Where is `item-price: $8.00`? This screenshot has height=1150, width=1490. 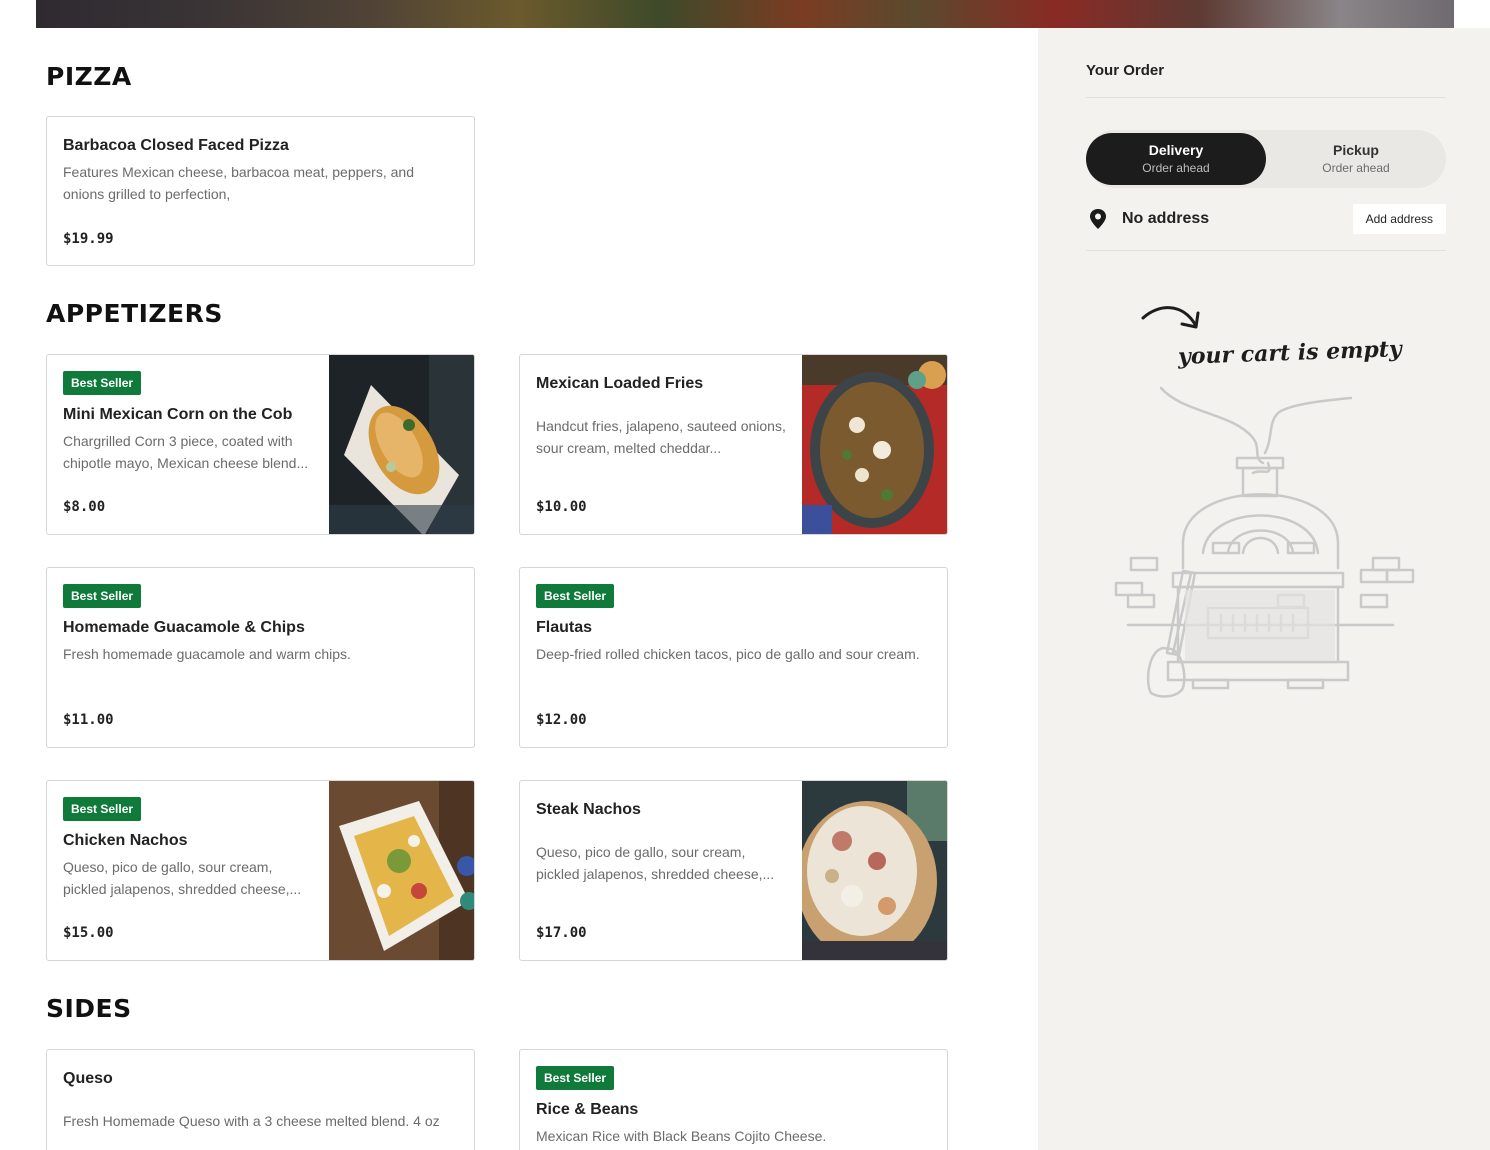
item-price: $8.00 is located at coordinates (84, 507).